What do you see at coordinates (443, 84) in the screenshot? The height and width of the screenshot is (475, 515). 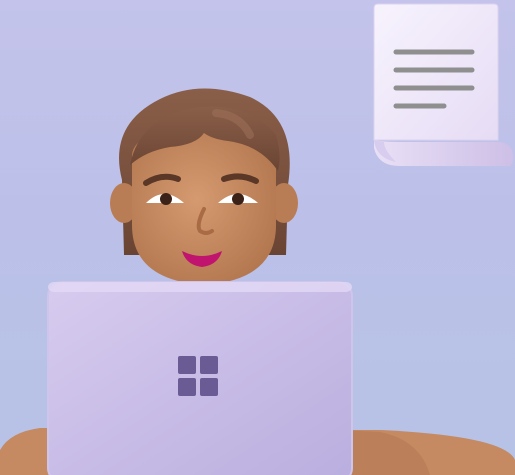 I see `document-icon` at bounding box center [443, 84].